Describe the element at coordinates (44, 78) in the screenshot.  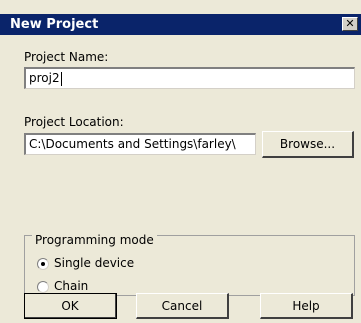
I see `project-name-value: proj2` at that location.